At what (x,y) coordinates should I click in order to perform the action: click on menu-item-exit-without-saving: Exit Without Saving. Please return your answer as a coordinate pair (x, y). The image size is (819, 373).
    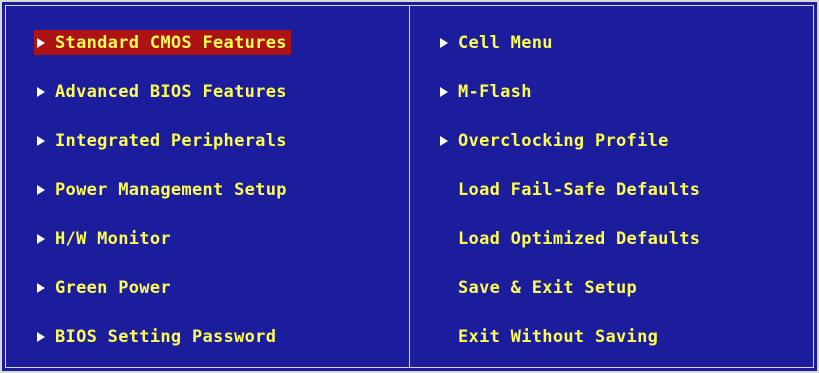
    Looking at the image, I should click on (570, 348).